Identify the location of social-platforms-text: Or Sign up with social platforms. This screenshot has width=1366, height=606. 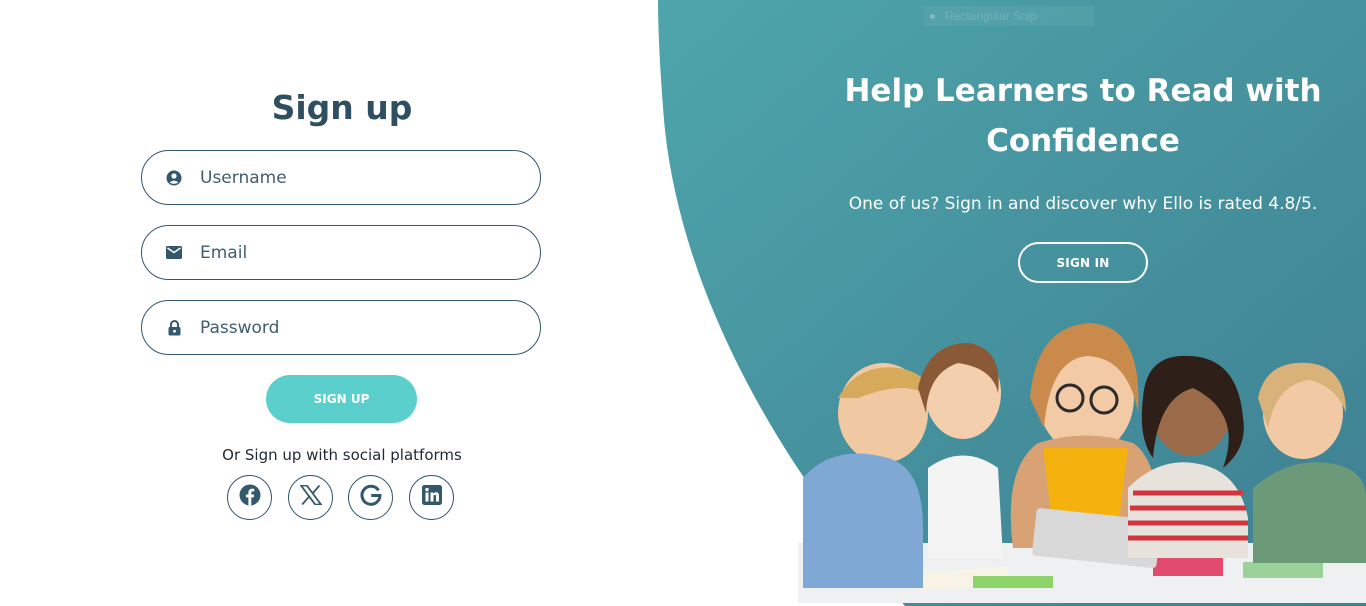
(342, 455).